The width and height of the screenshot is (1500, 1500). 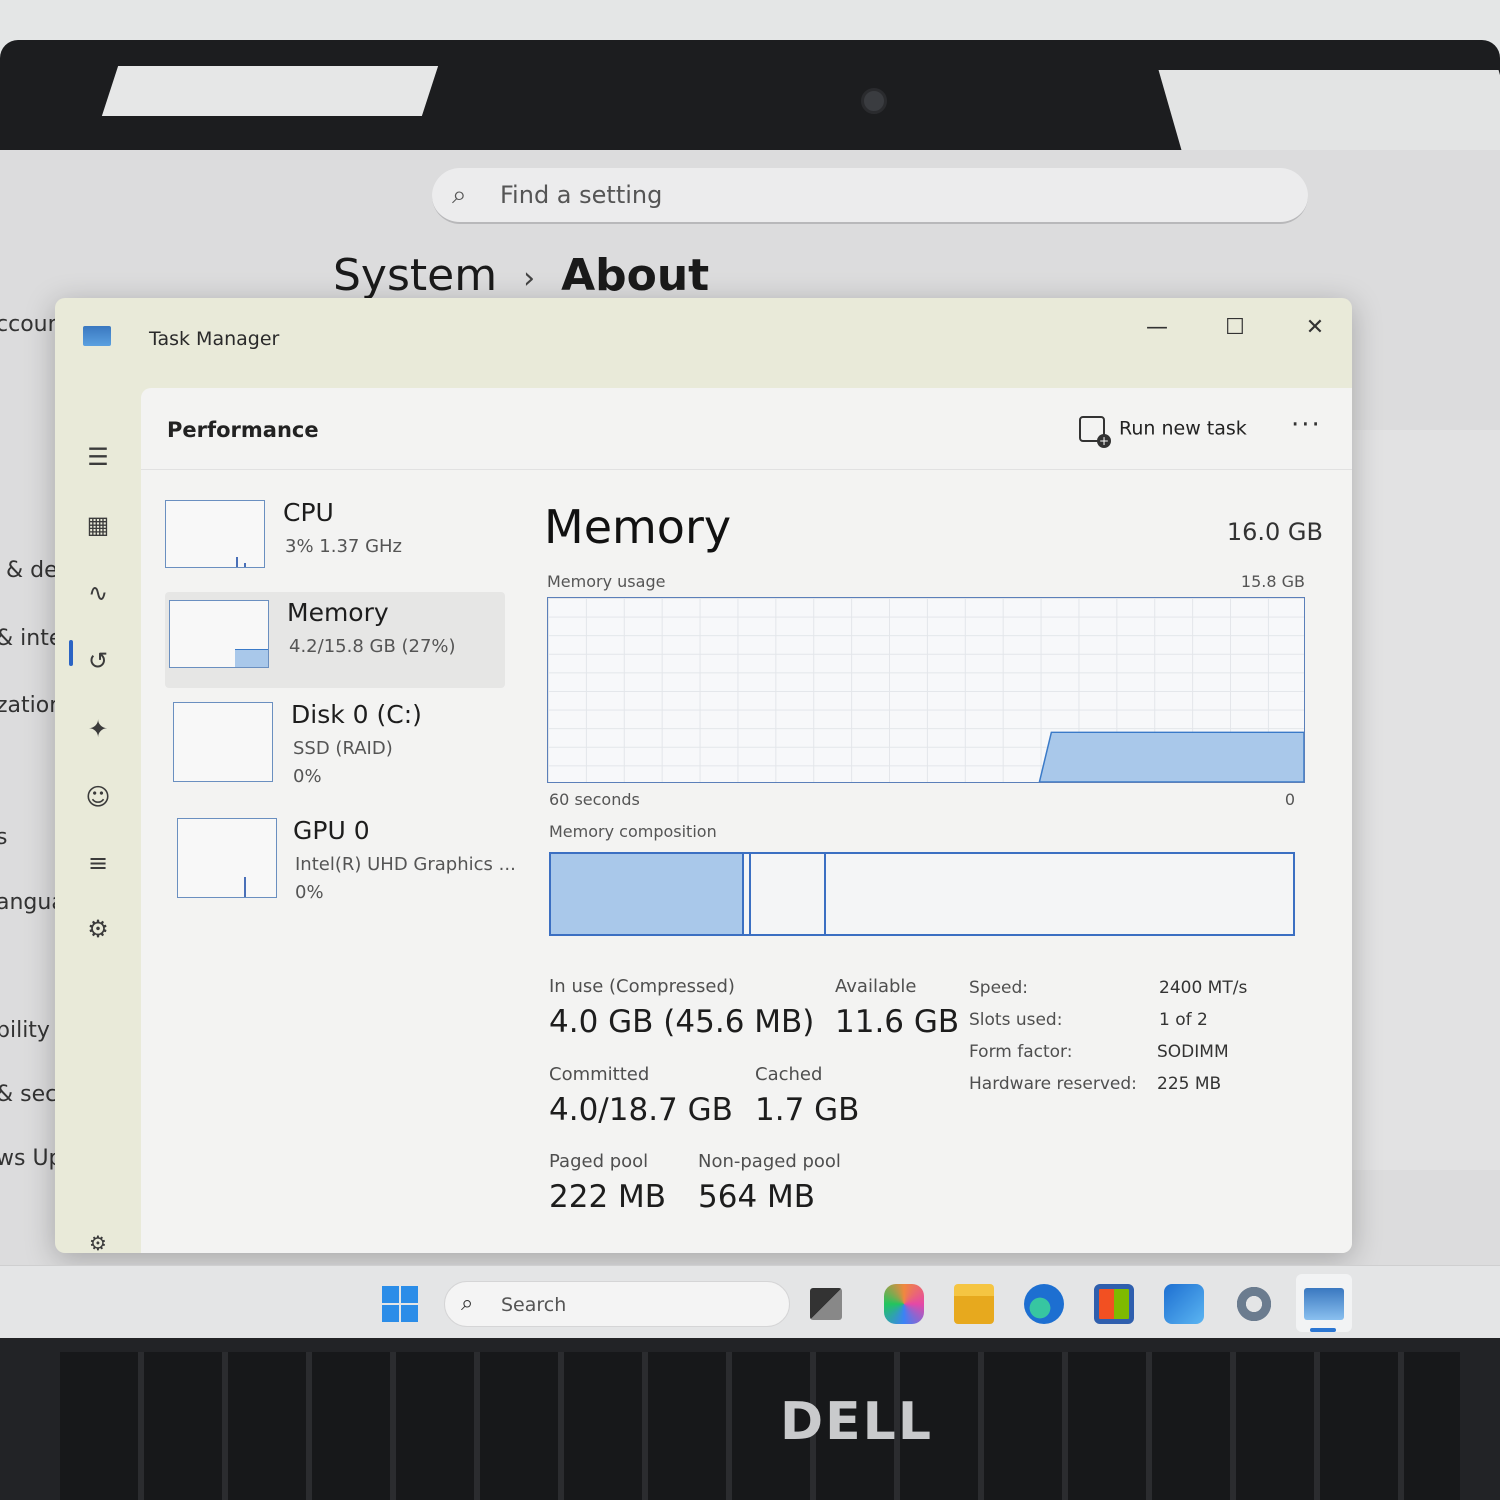 I want to click on run-new-task-label: Run new task, so click(x=1183, y=428).